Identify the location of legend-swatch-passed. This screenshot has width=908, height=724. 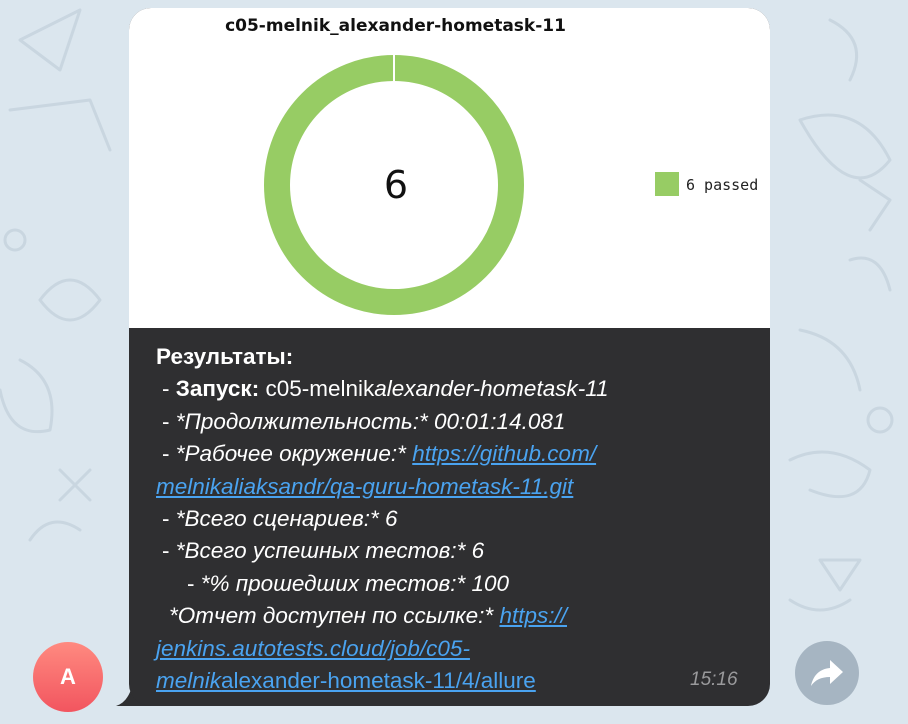
(667, 184).